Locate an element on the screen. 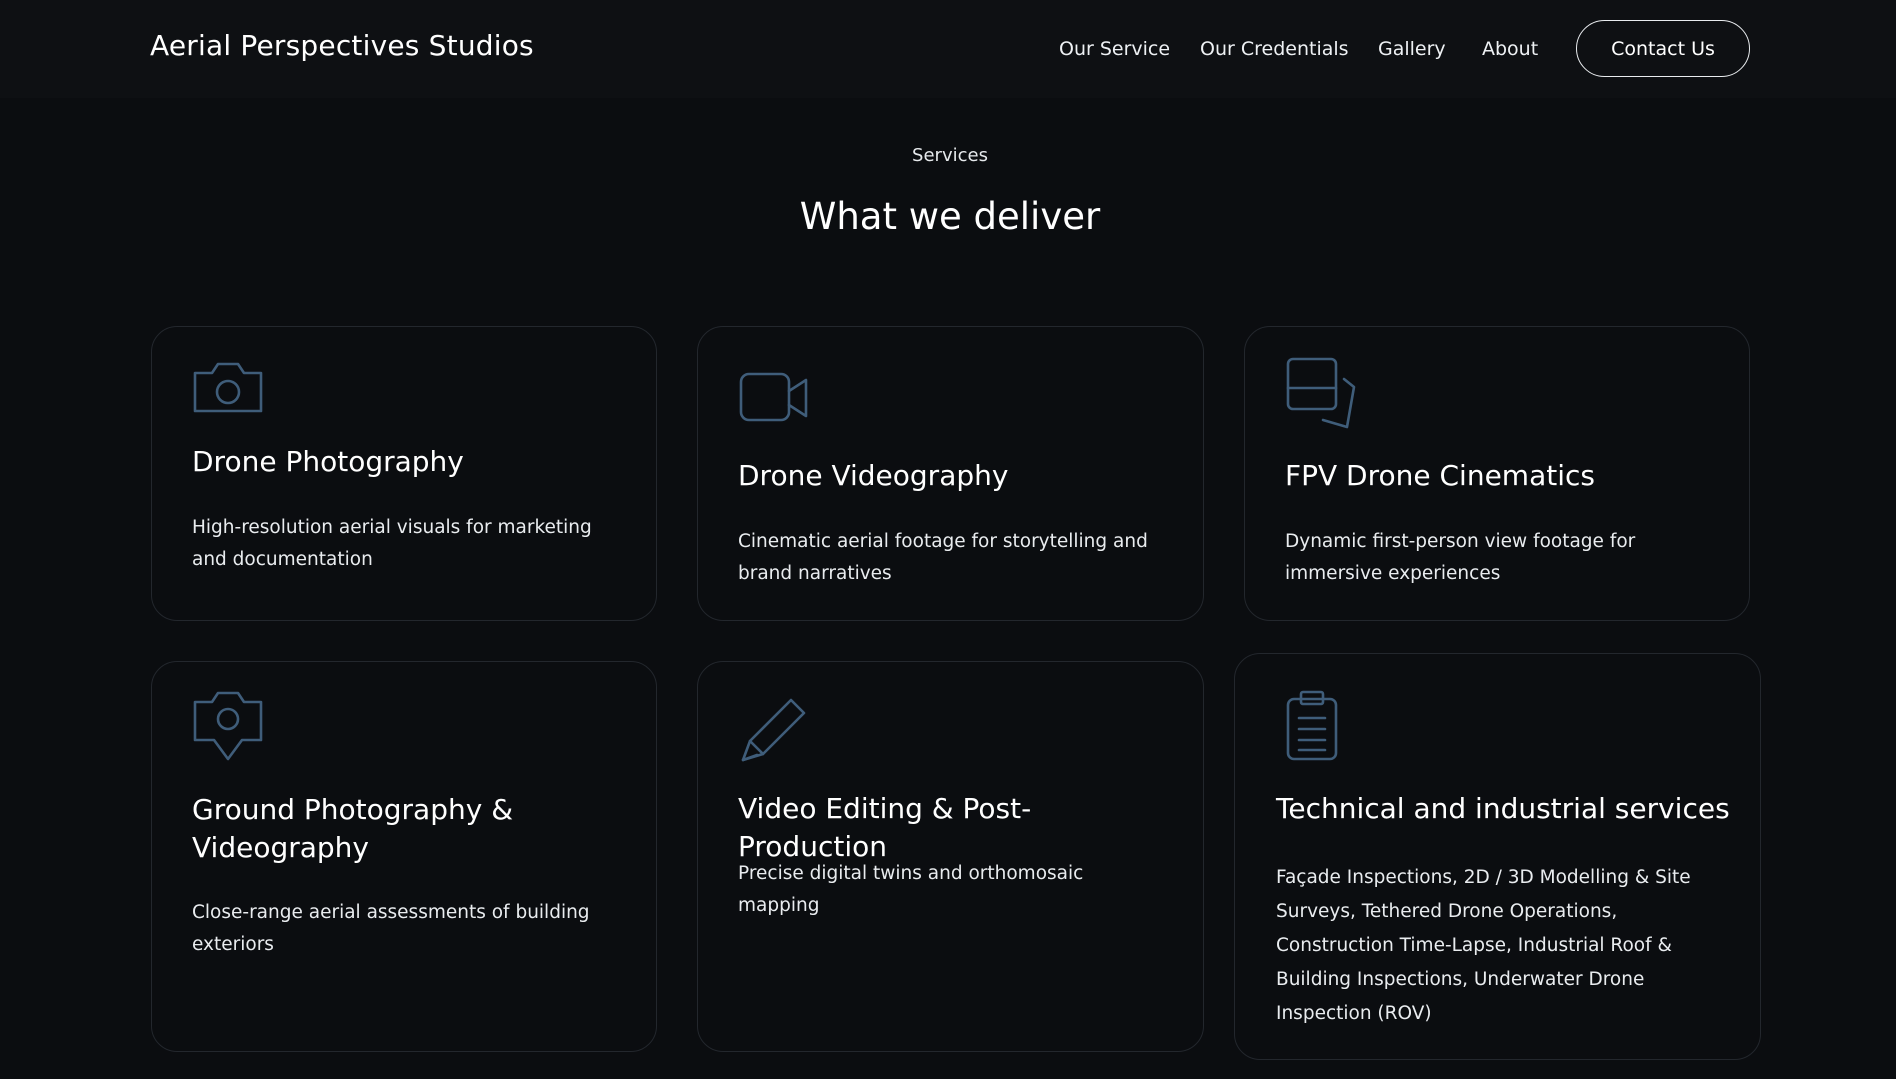 This screenshot has height=1079, width=1896. nav-link-about: About is located at coordinates (1510, 49).